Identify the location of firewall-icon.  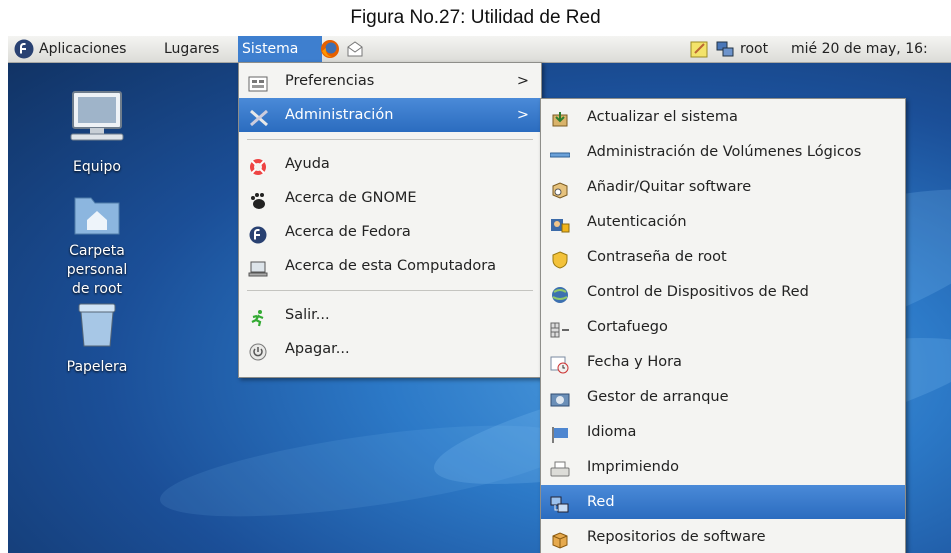
(560, 328).